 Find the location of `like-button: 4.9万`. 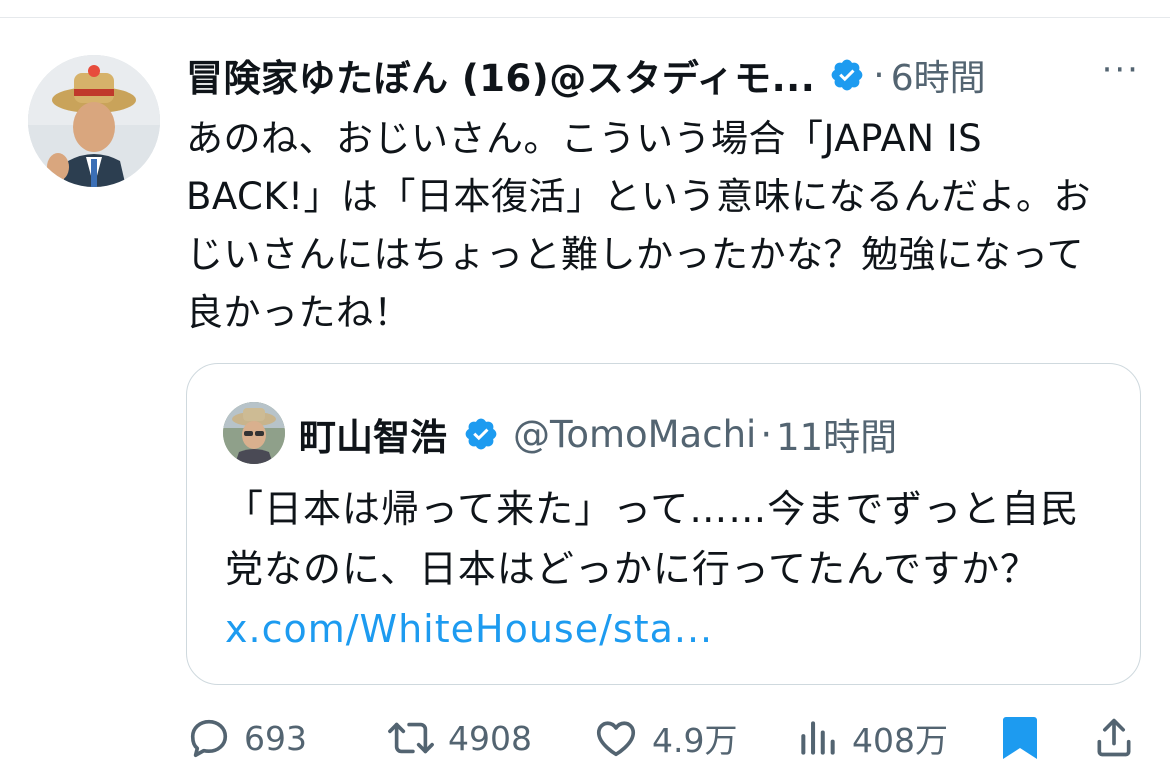

like-button: 4.9万 is located at coordinates (664, 738).